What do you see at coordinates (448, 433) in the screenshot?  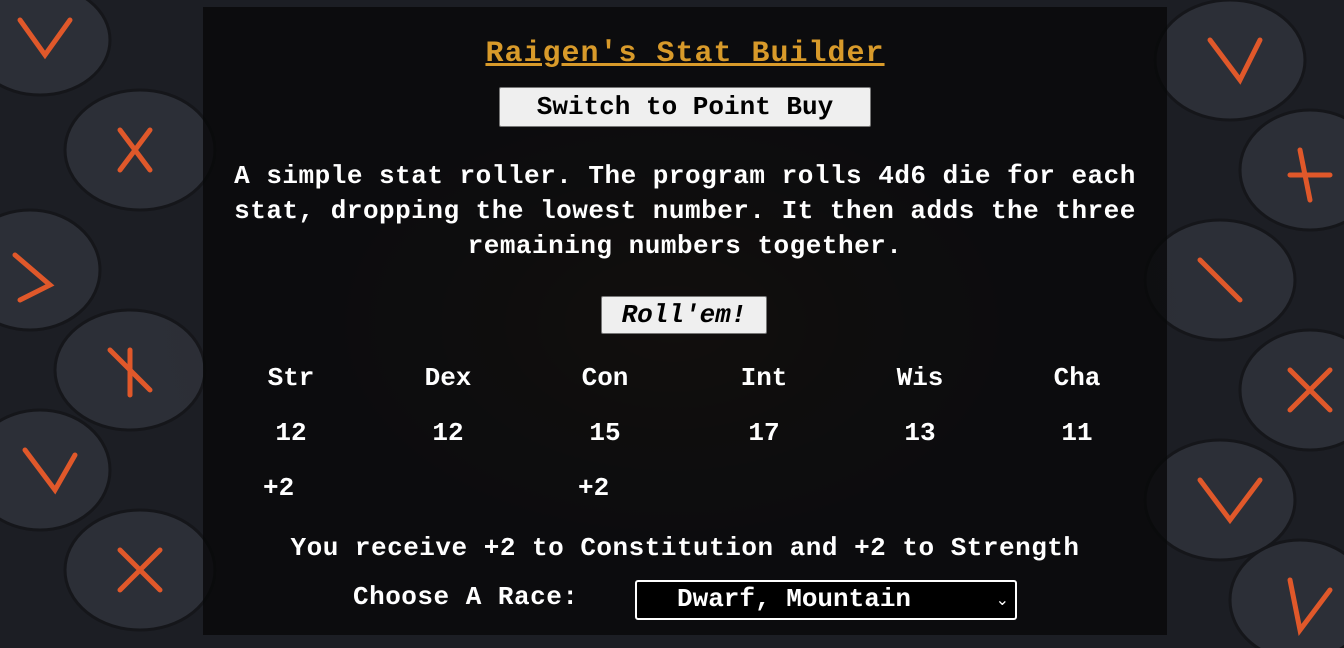 I see `stat-value-dex: 12` at bounding box center [448, 433].